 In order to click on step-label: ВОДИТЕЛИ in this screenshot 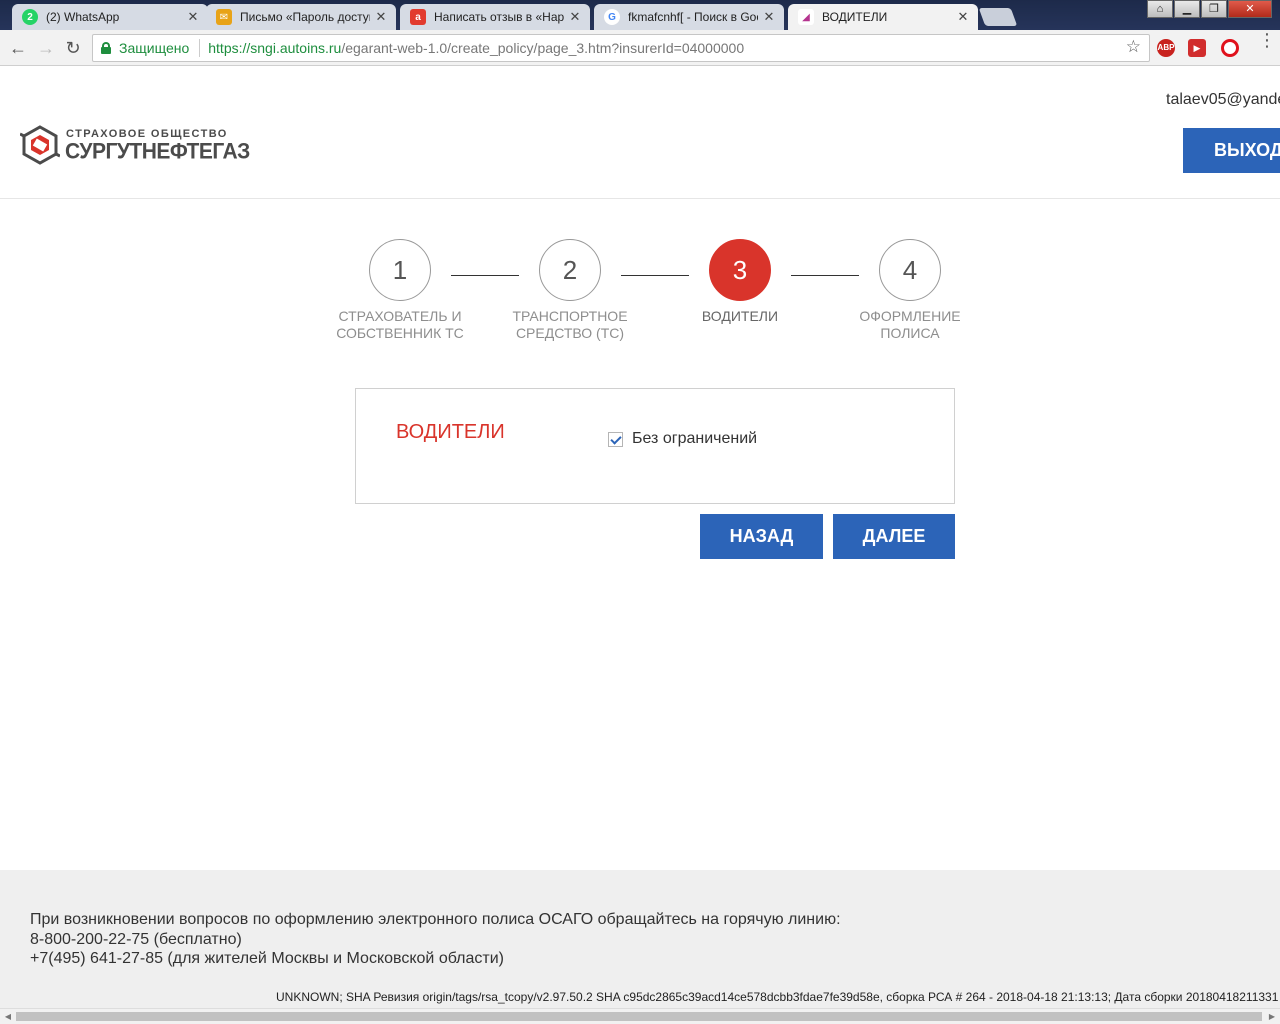, I will do `click(740, 316)`.